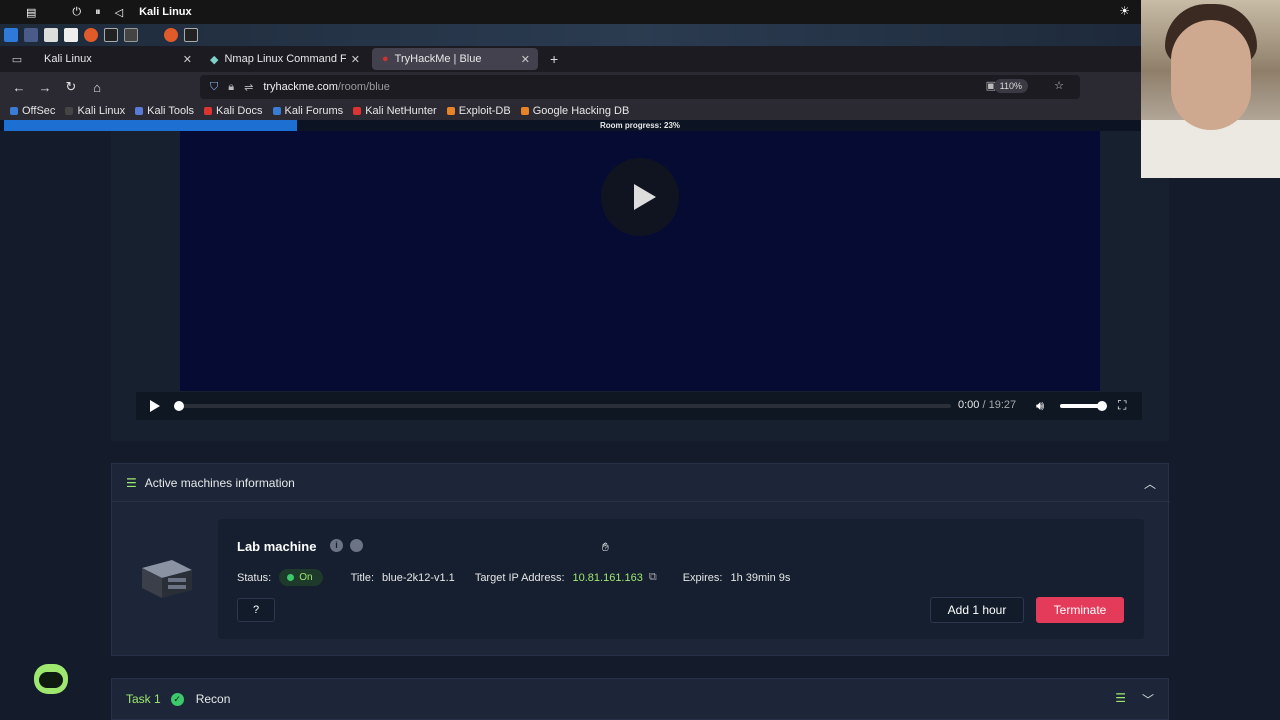 This screenshot has height=720, width=1280. I want to click on brightness-icon: ☀, so click(1124, 11).